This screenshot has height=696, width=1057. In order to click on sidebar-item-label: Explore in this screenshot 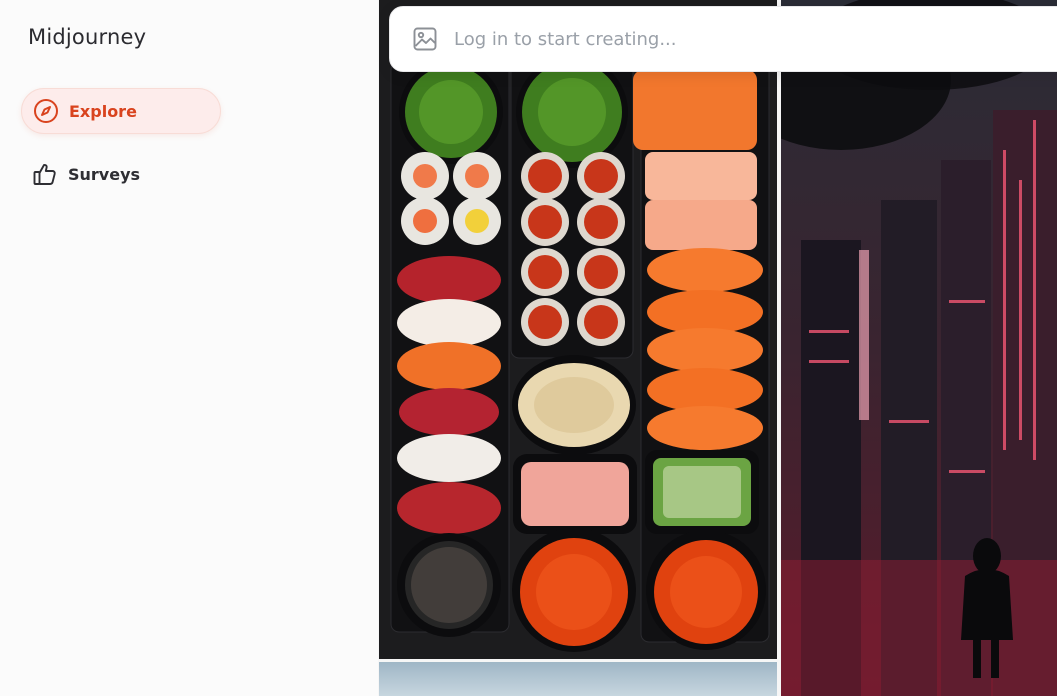, I will do `click(103, 111)`.